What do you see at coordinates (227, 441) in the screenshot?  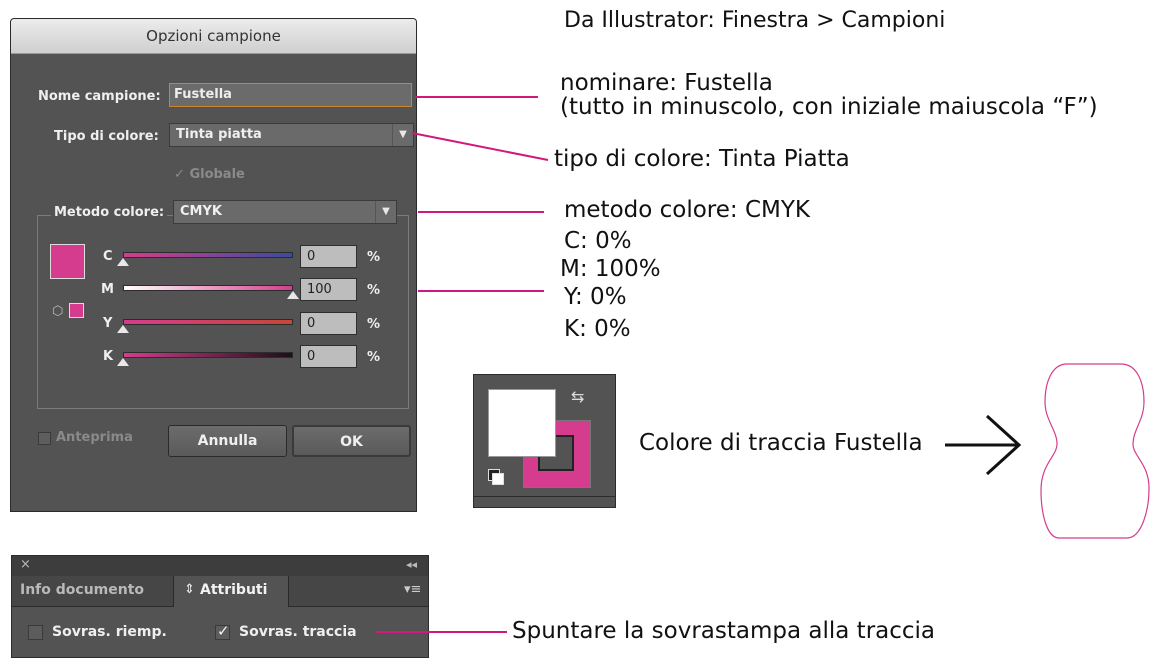 I see `cancel-button: Annulla` at bounding box center [227, 441].